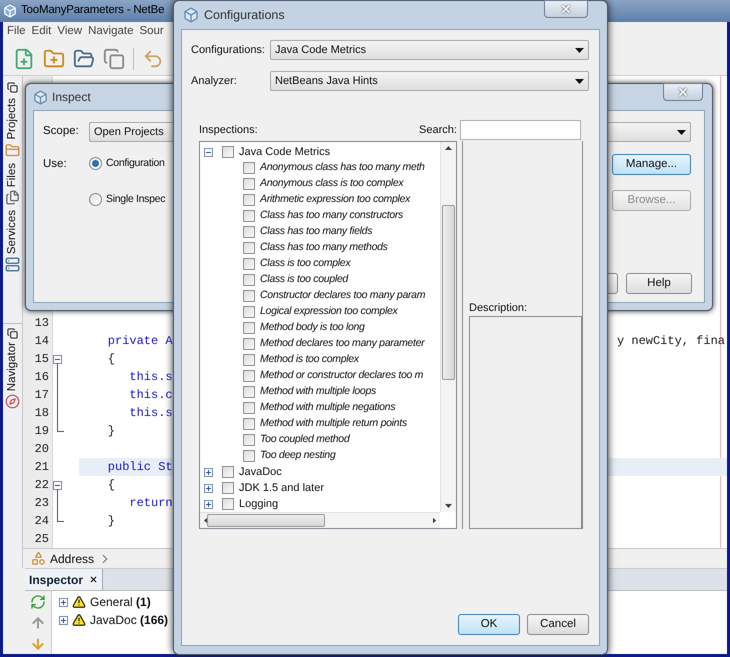 This screenshot has height=657, width=730. What do you see at coordinates (316, 232) in the screenshot?
I see `tree-item: Class has too many fields` at bounding box center [316, 232].